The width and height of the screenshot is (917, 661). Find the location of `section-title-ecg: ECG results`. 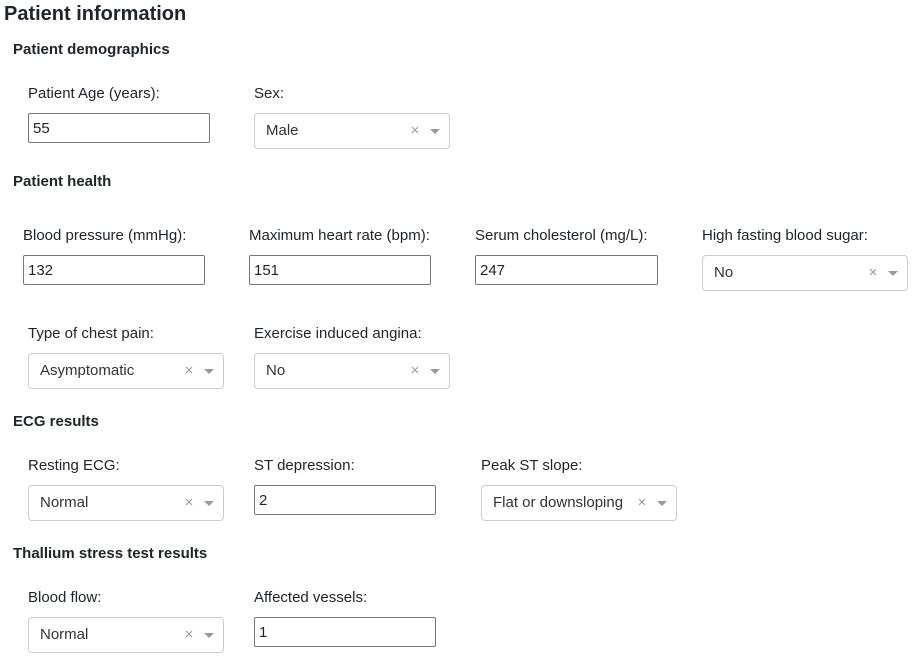

section-title-ecg: ECG results is located at coordinates (56, 421).